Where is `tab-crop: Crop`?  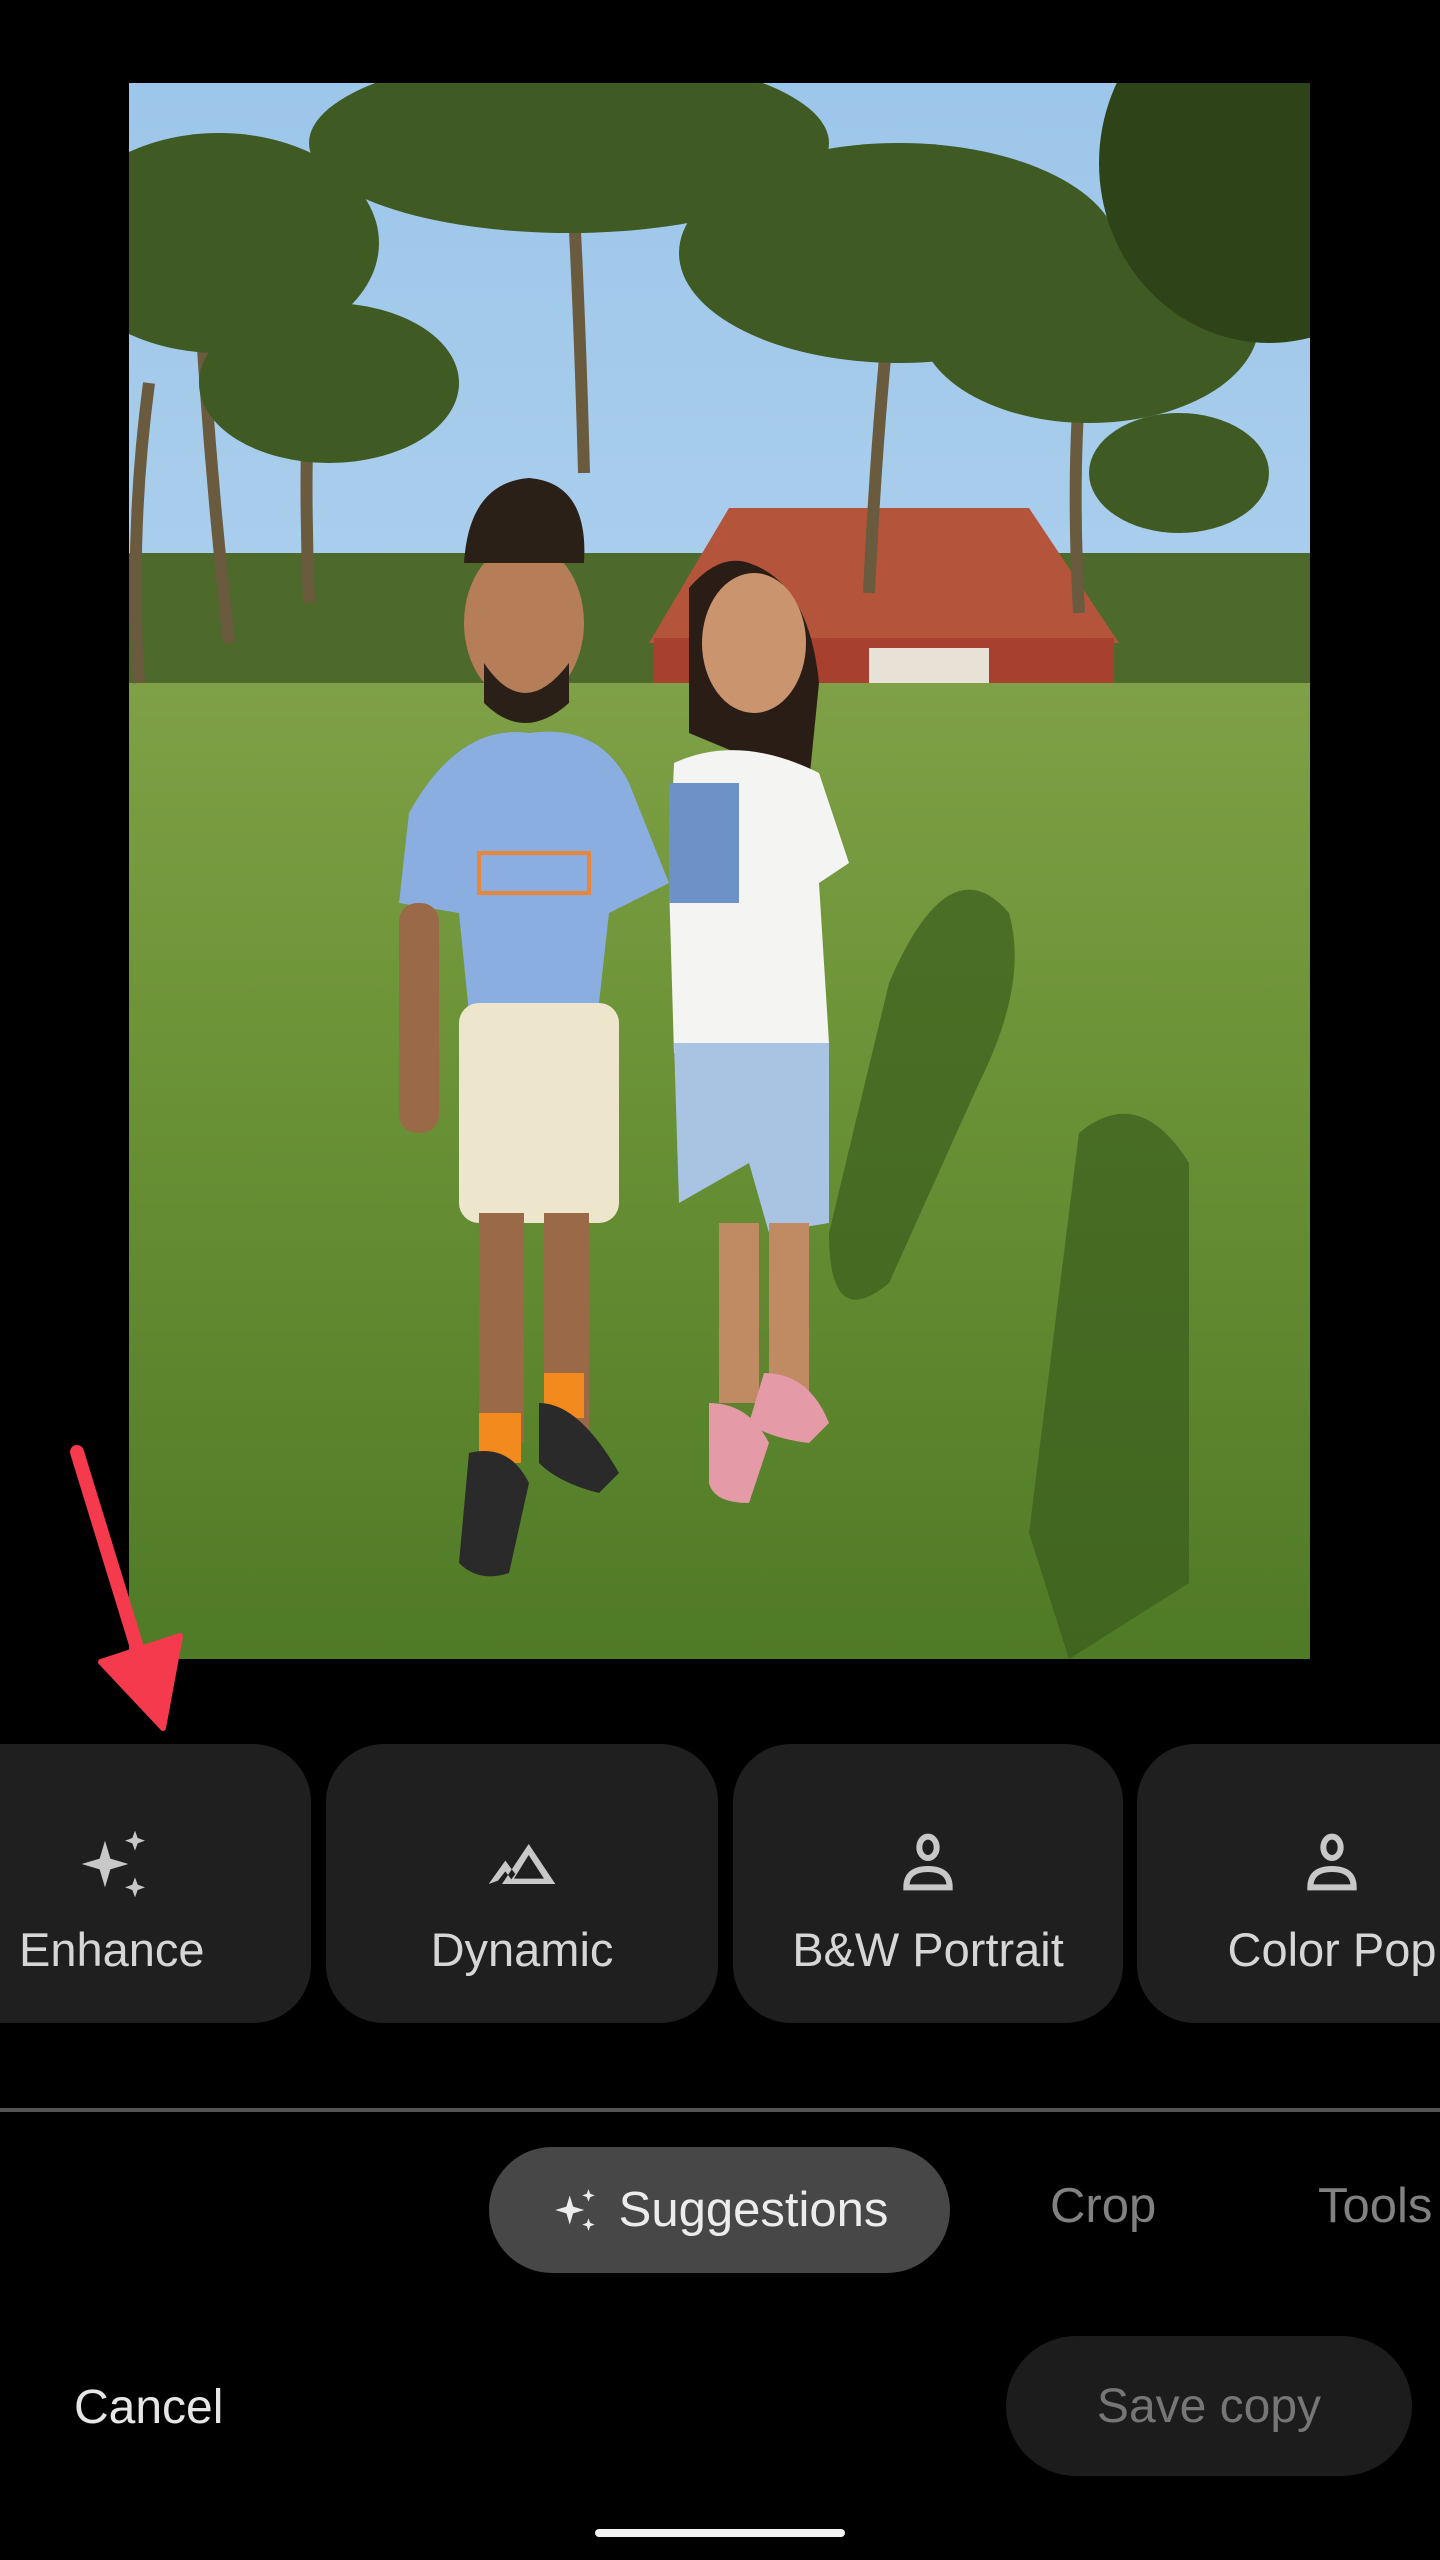 tab-crop: Crop is located at coordinates (1103, 2206).